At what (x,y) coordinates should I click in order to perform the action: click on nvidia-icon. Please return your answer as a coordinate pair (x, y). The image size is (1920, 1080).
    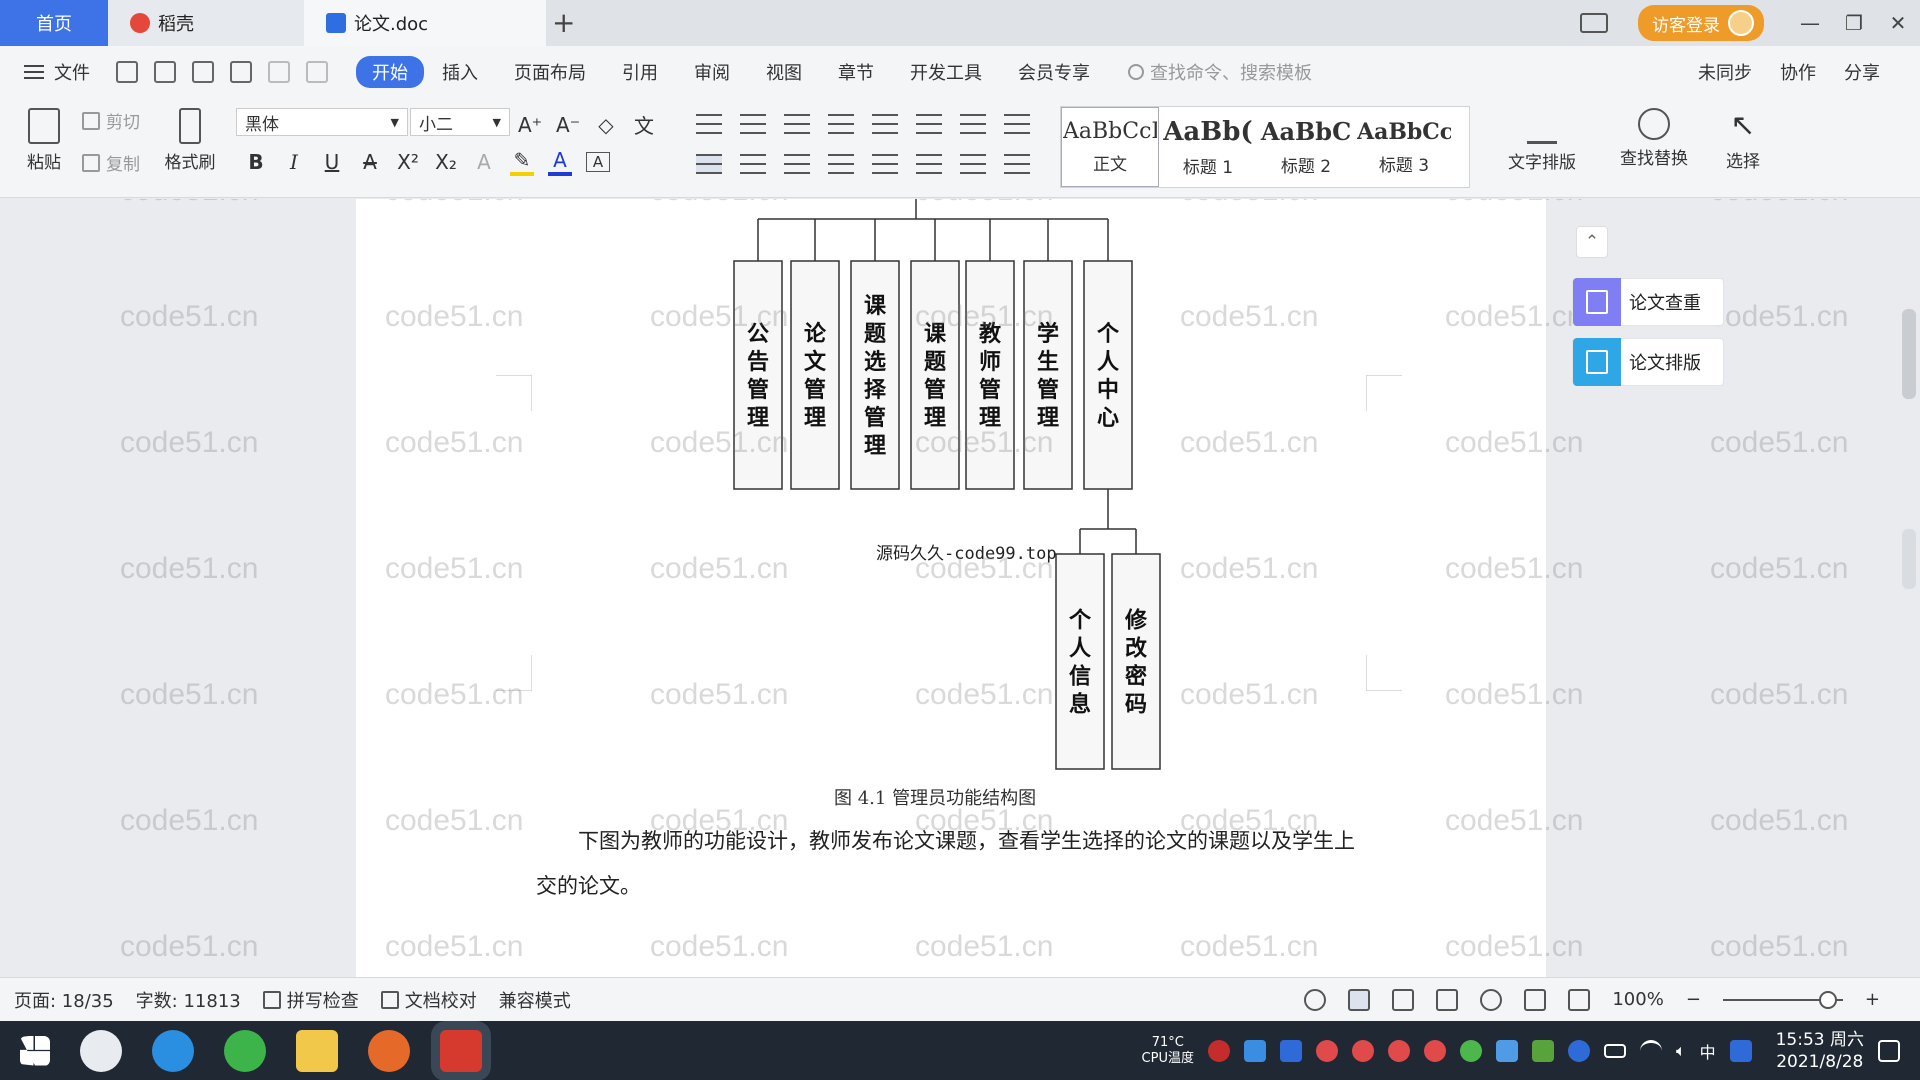
    Looking at the image, I should click on (1542, 1050).